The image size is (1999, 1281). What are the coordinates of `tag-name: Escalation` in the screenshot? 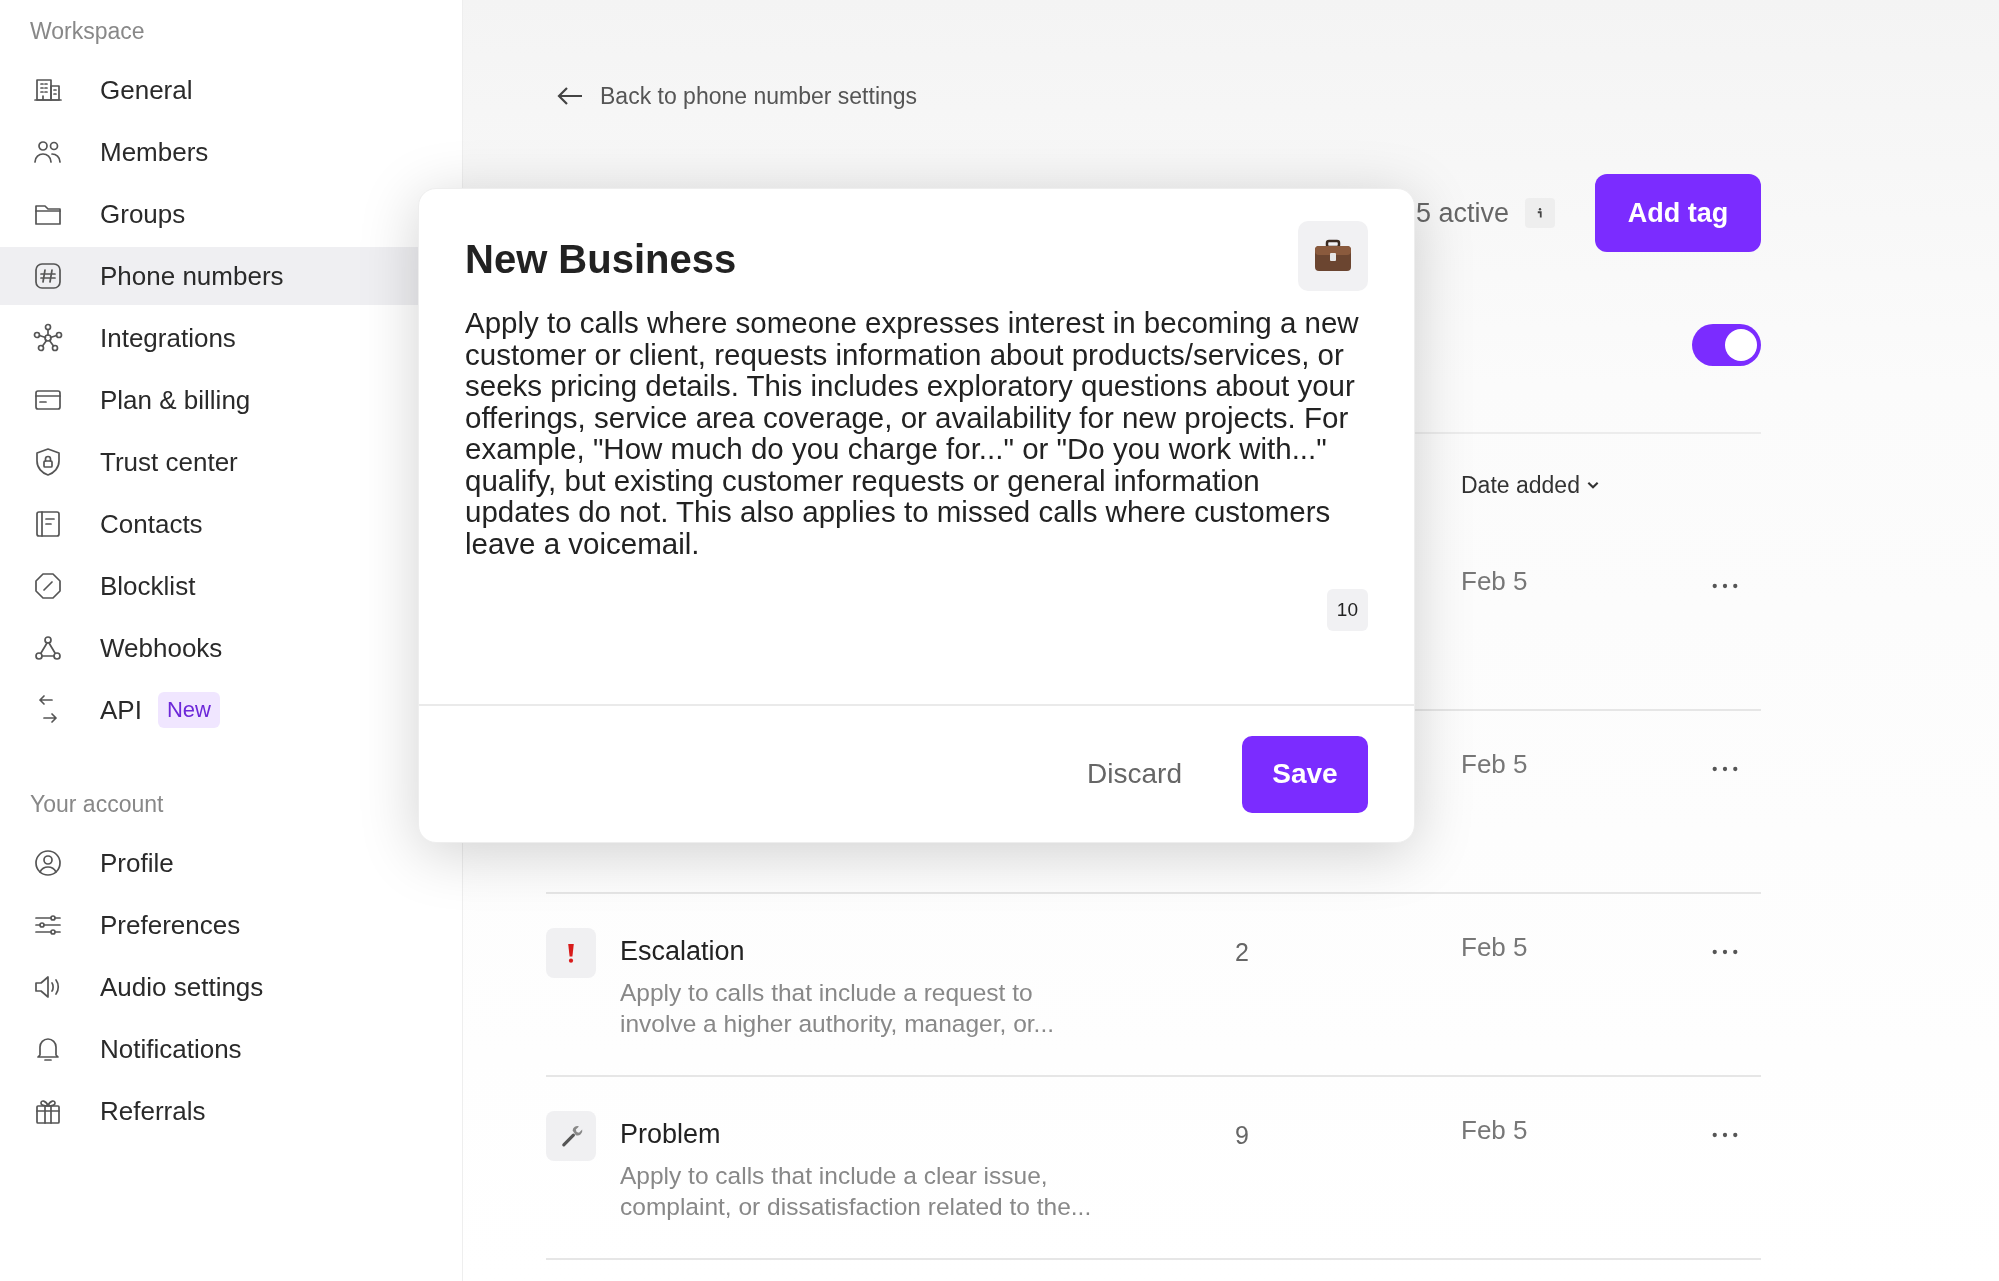 It's located at (683, 951).